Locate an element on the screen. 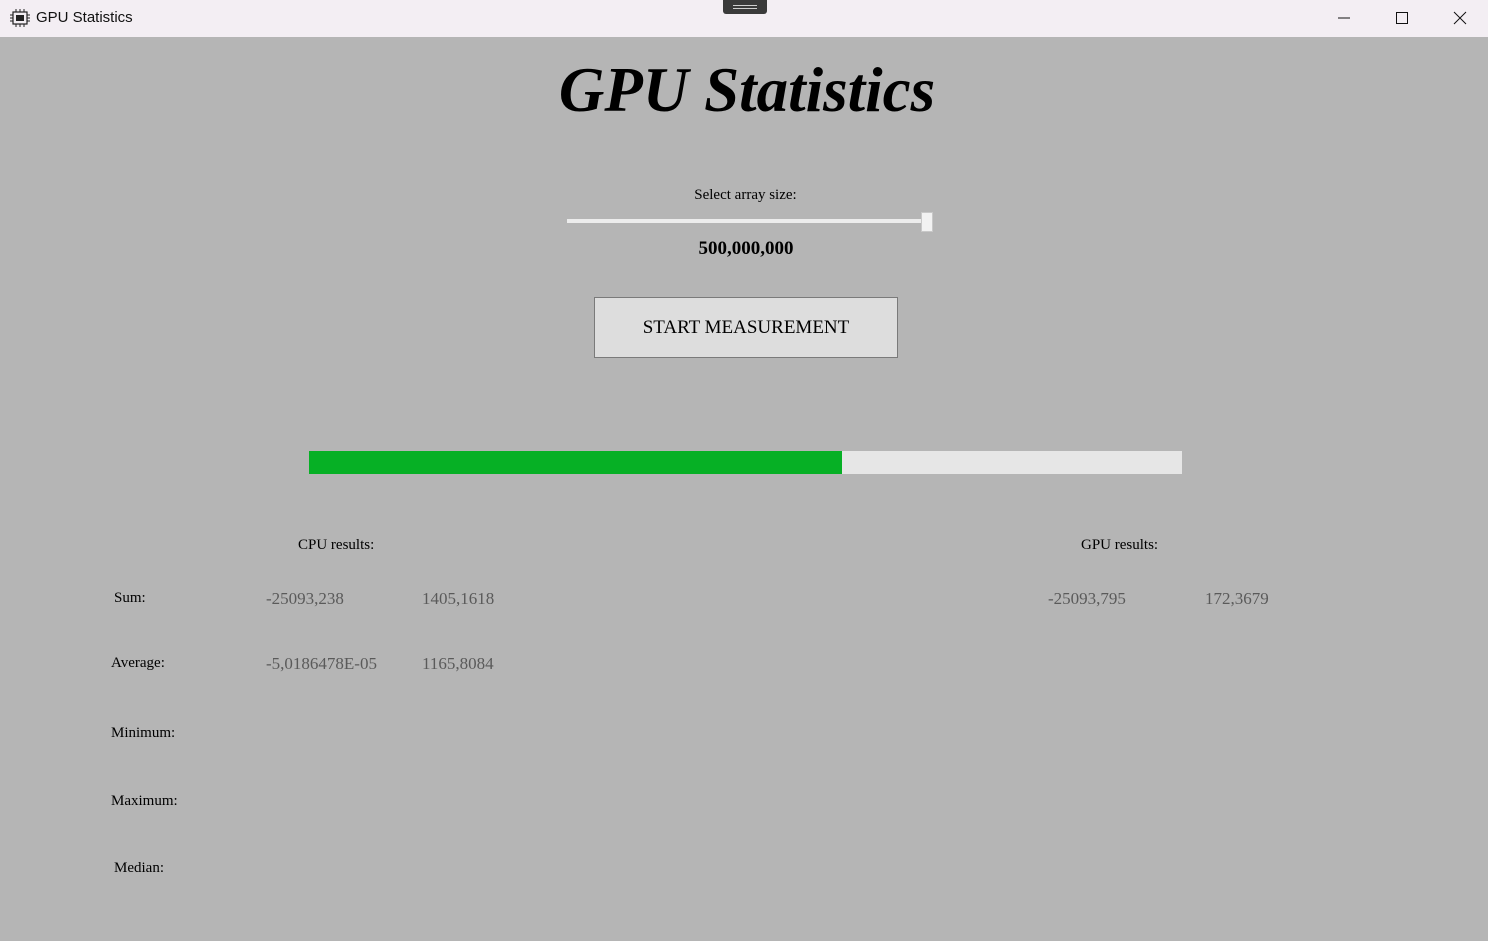  array-size-slider-track is located at coordinates (747, 221).